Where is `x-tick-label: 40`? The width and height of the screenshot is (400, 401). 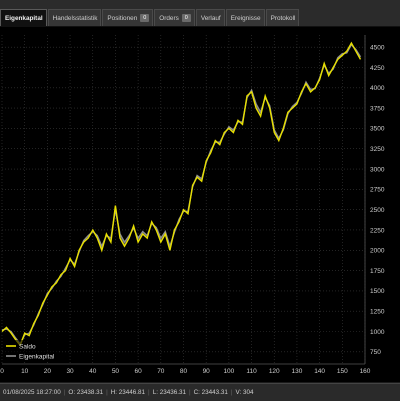
x-tick-label: 40 is located at coordinates (93, 371).